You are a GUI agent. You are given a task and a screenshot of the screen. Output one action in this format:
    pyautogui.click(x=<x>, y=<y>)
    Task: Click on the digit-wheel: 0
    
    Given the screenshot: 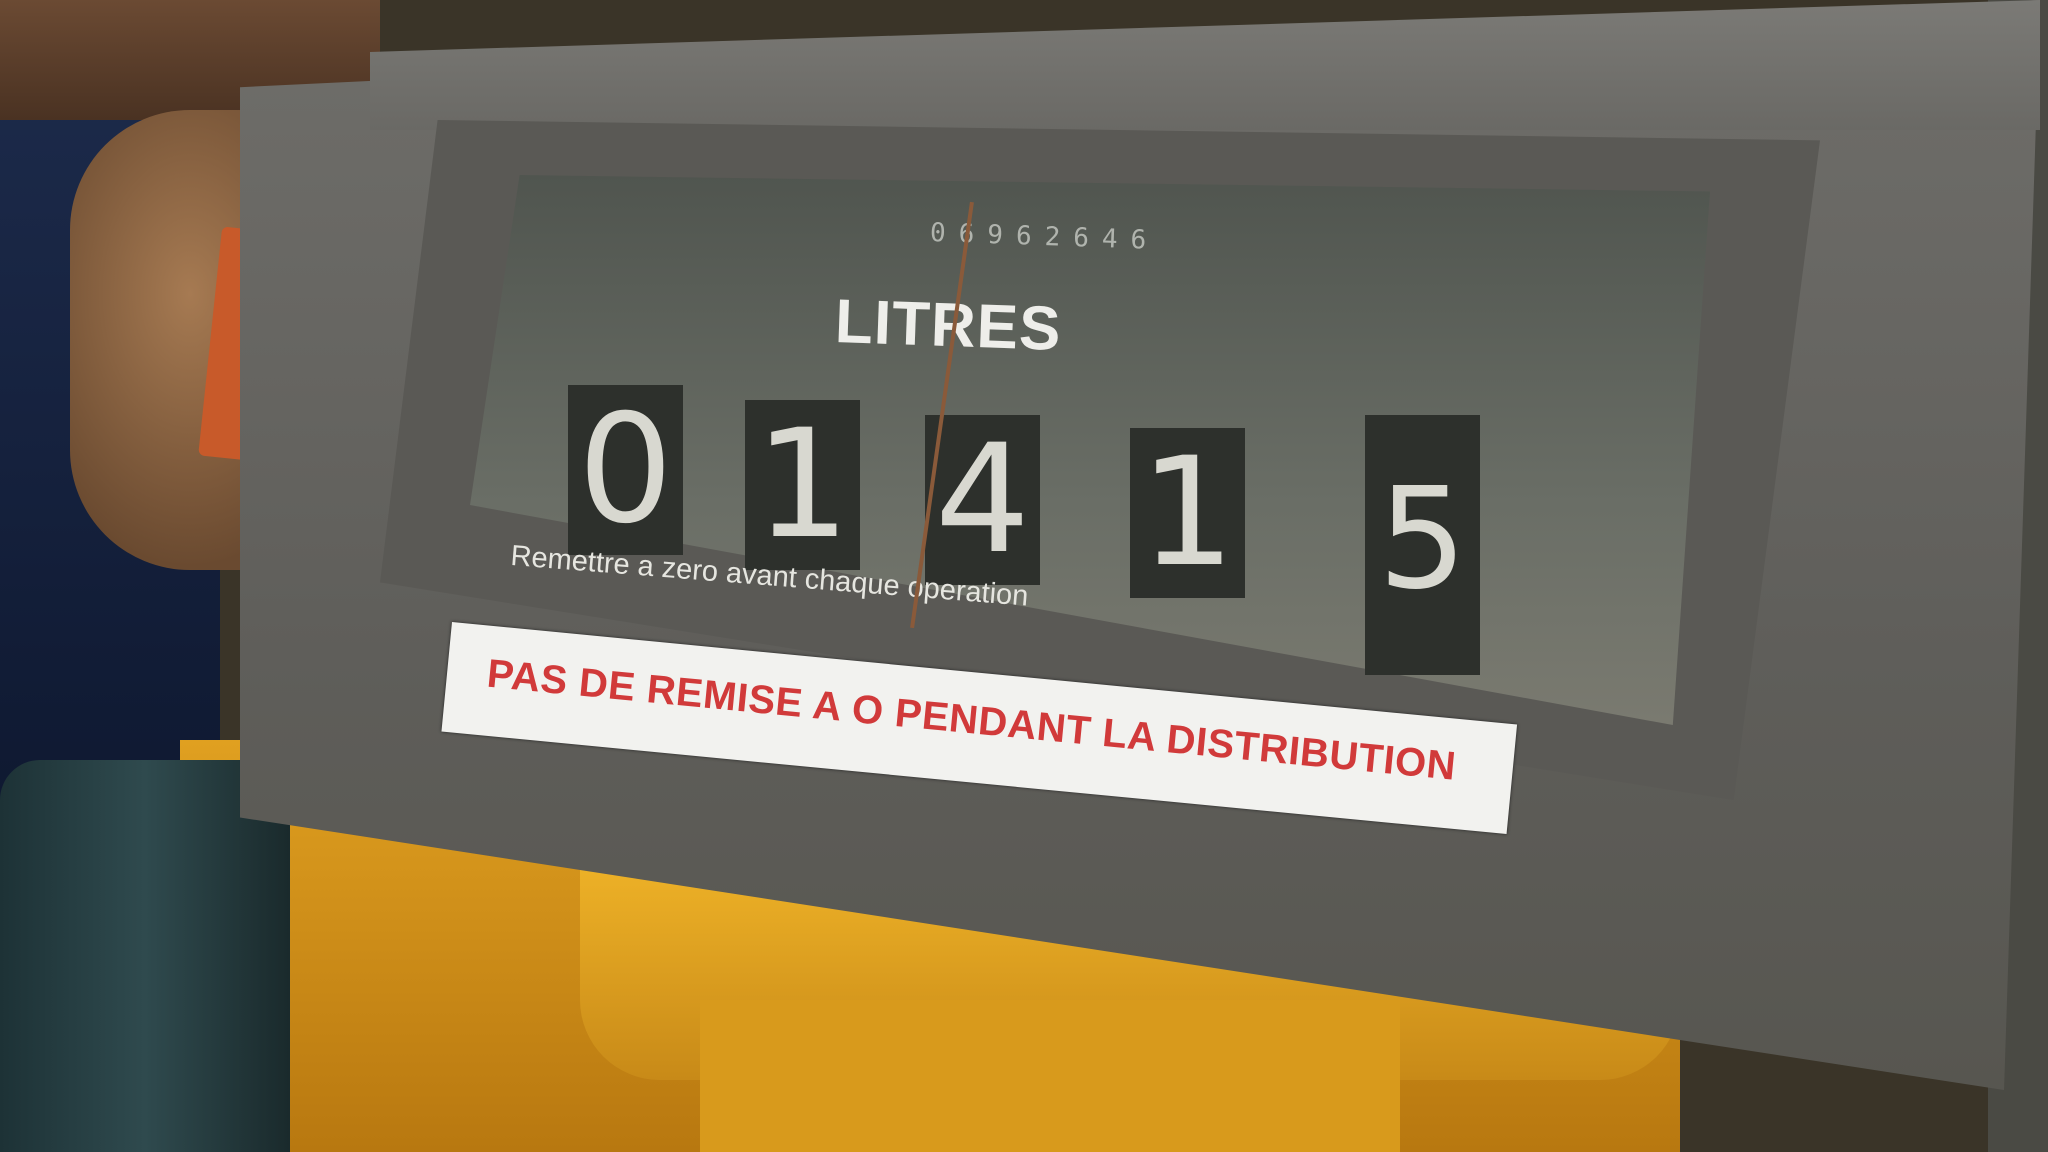 What is the action you would take?
    pyautogui.click(x=625, y=470)
    